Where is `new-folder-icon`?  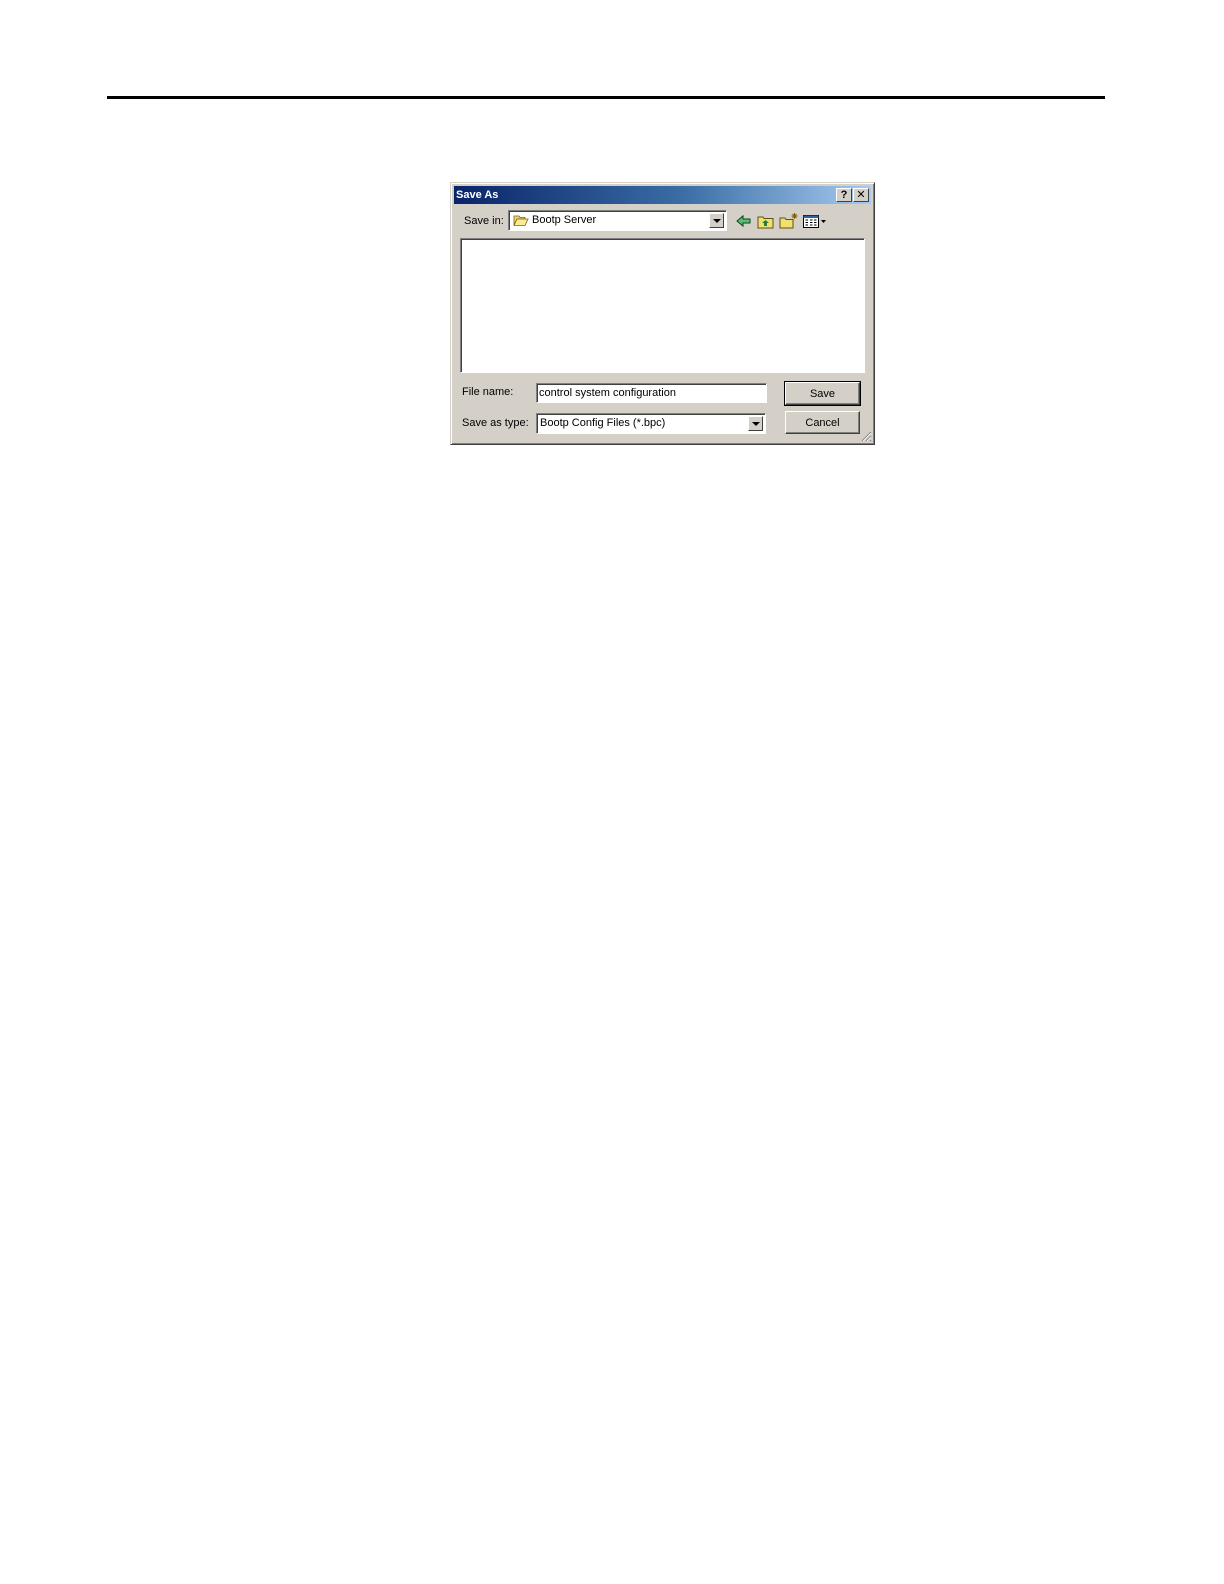
new-folder-icon is located at coordinates (789, 221).